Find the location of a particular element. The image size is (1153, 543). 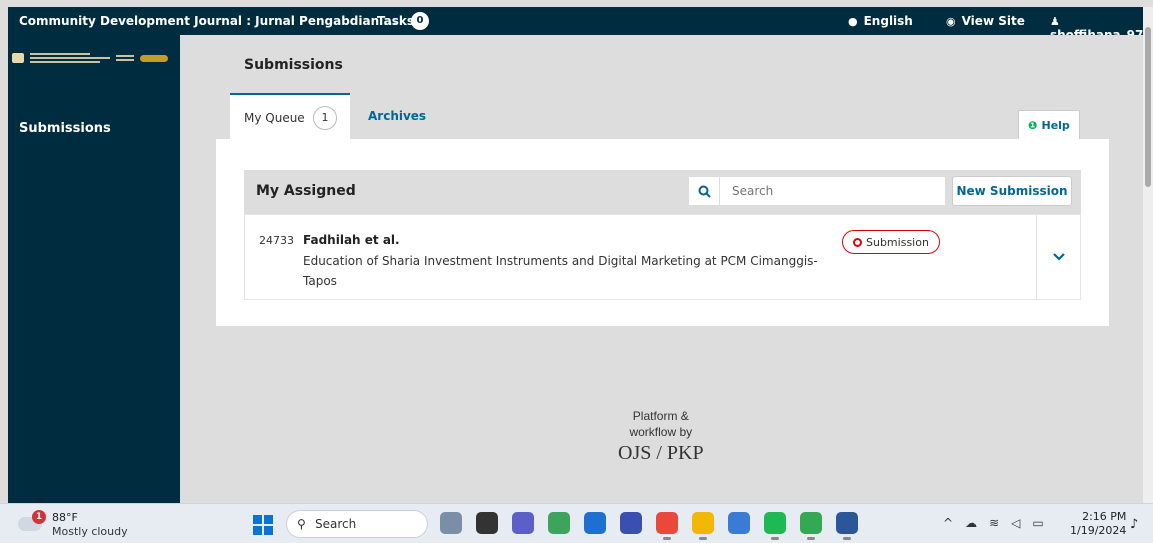

weather-temperature: 88°F is located at coordinates (65, 517).